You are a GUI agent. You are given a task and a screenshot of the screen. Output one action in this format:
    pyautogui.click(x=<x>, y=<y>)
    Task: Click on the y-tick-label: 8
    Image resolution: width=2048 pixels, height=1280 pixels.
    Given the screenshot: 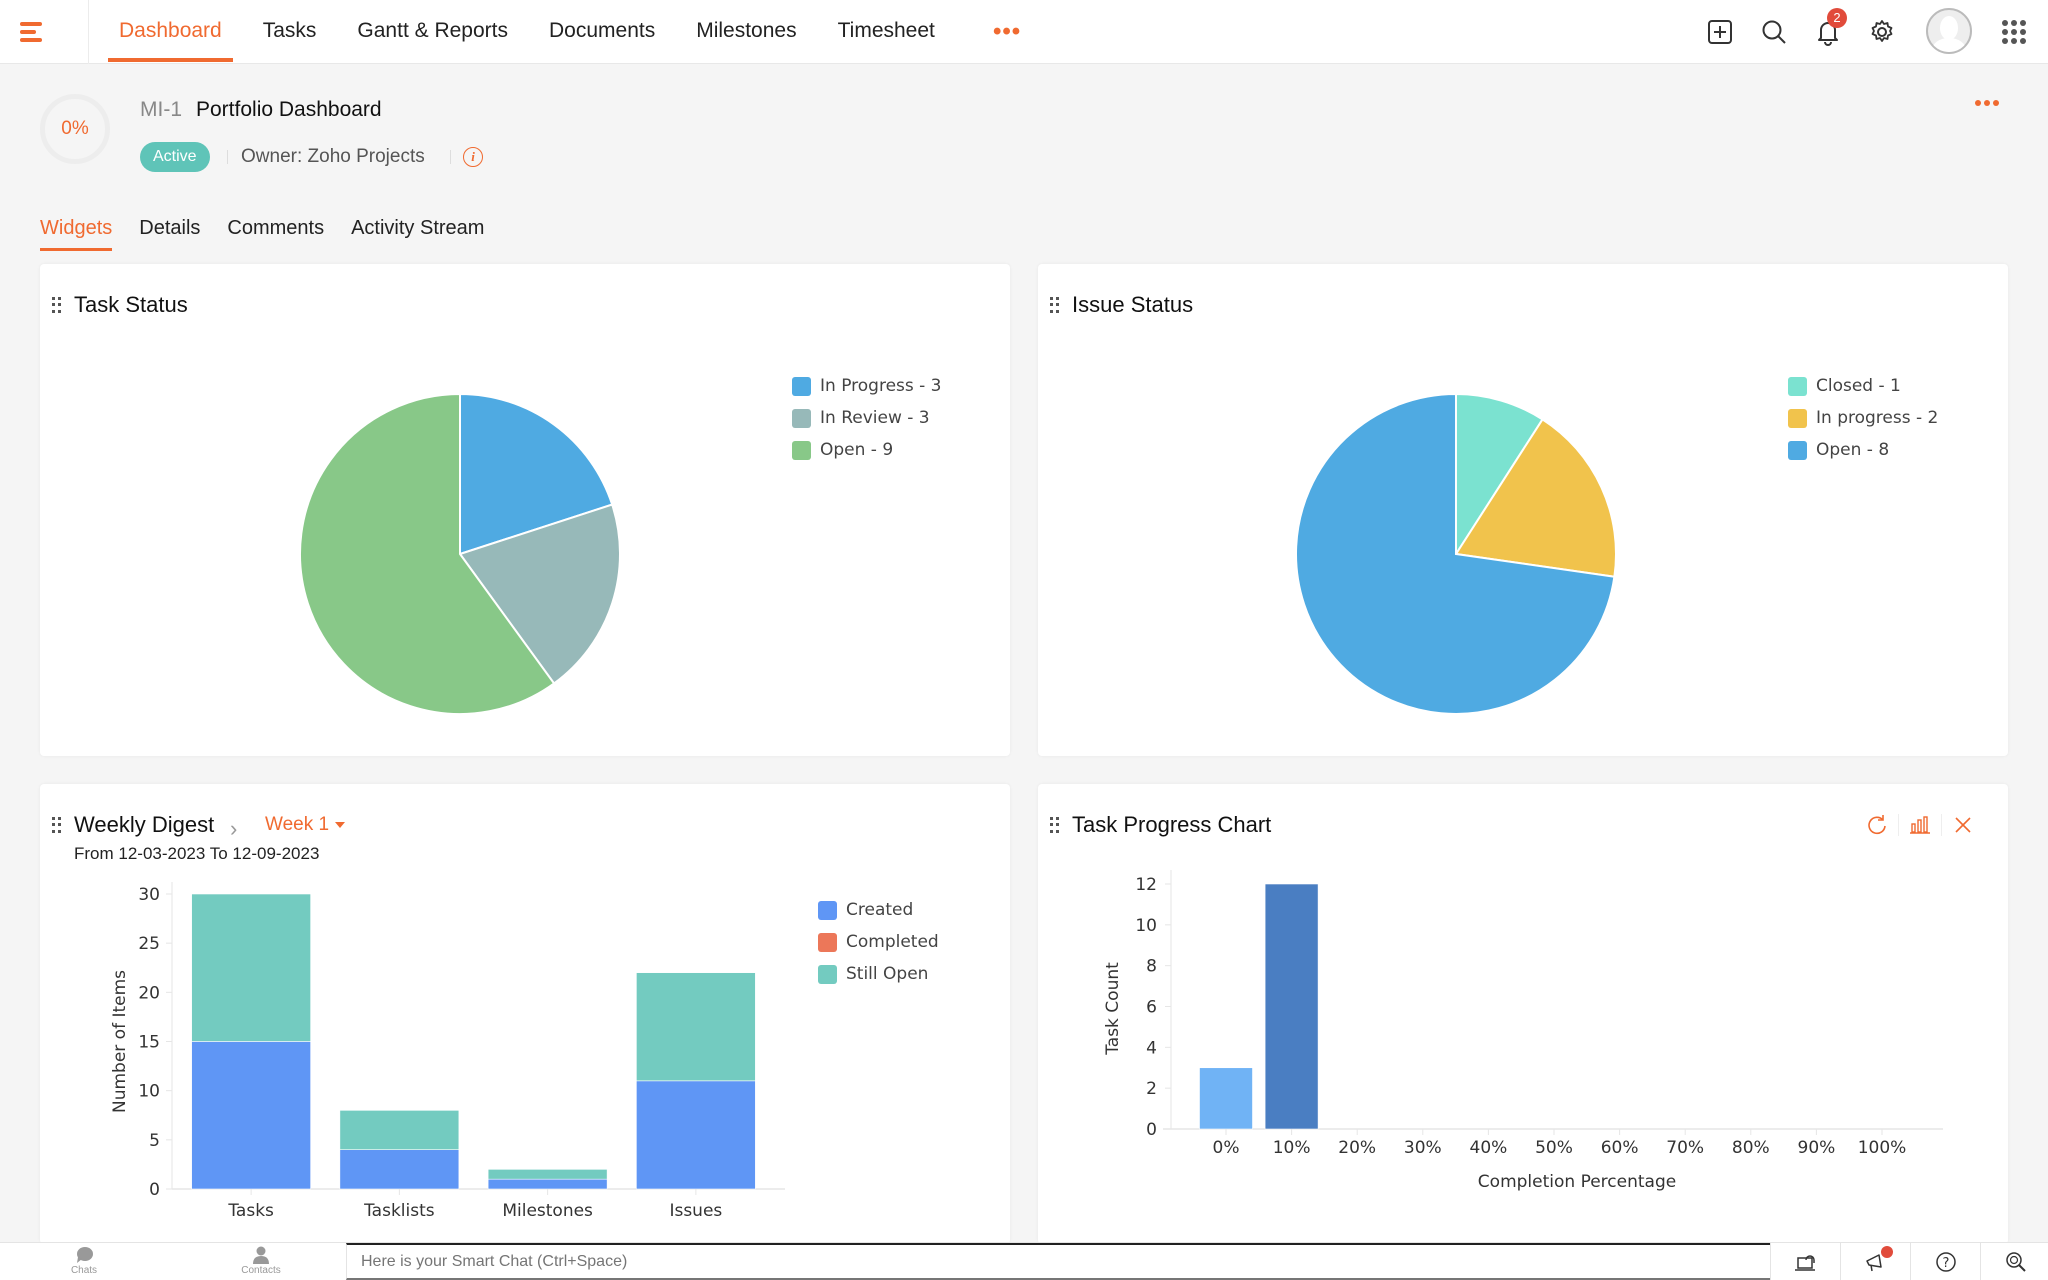 What is the action you would take?
    pyautogui.click(x=1151, y=967)
    